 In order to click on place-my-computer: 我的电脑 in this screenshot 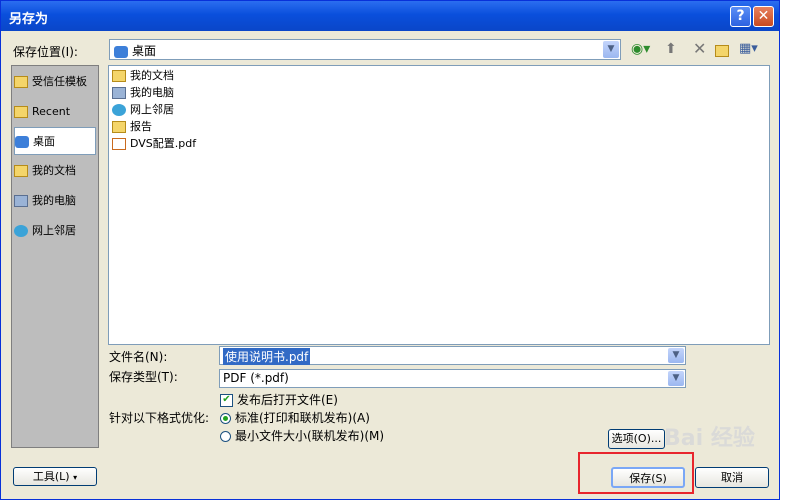, I will do `click(55, 201)`.